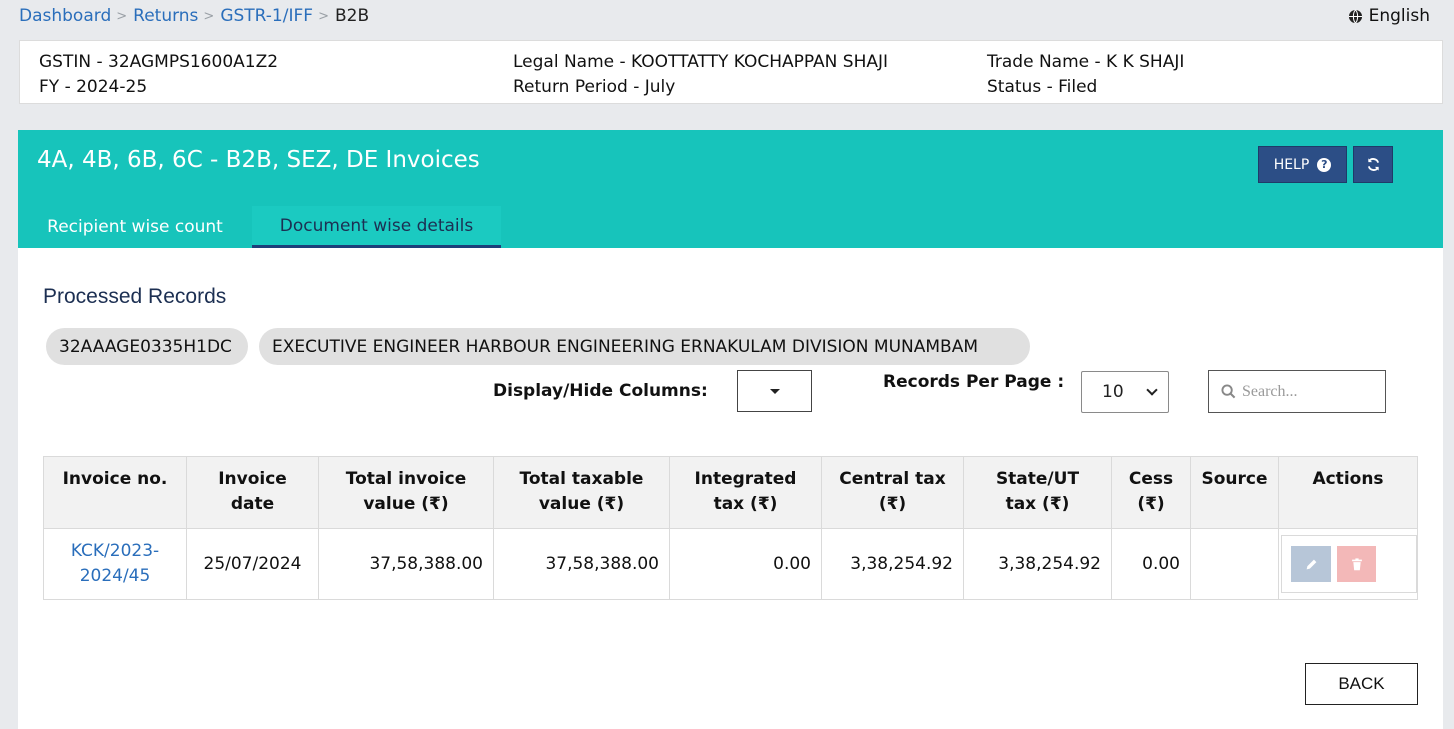  Describe the element at coordinates (1125, 392) in the screenshot. I see `records-per-page-select: 10` at that location.